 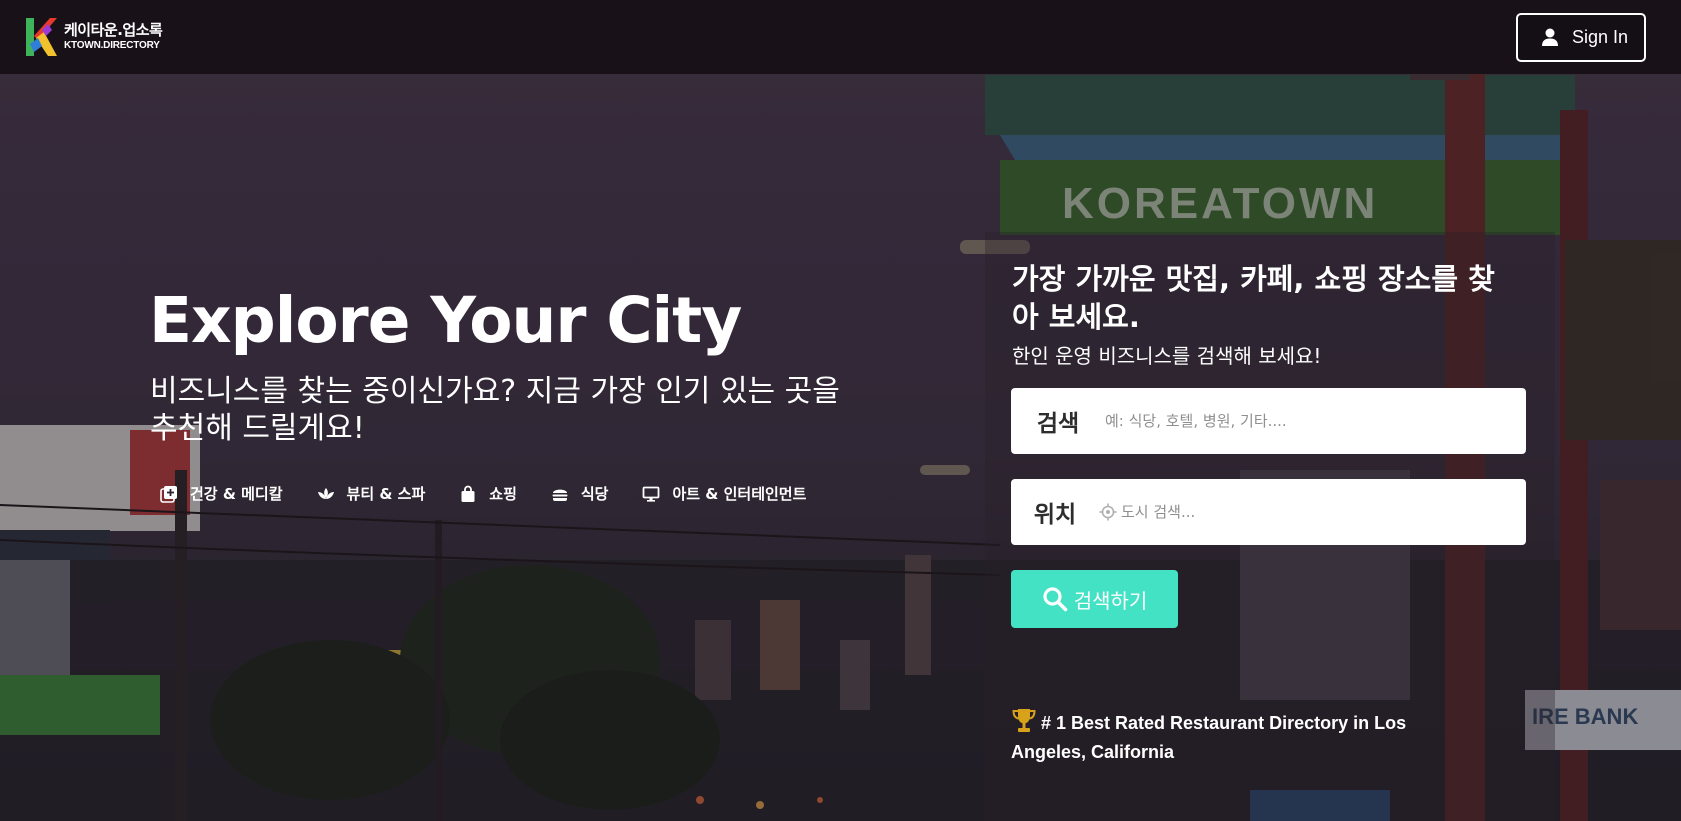 I want to click on search-input, so click(x=1295, y=421).